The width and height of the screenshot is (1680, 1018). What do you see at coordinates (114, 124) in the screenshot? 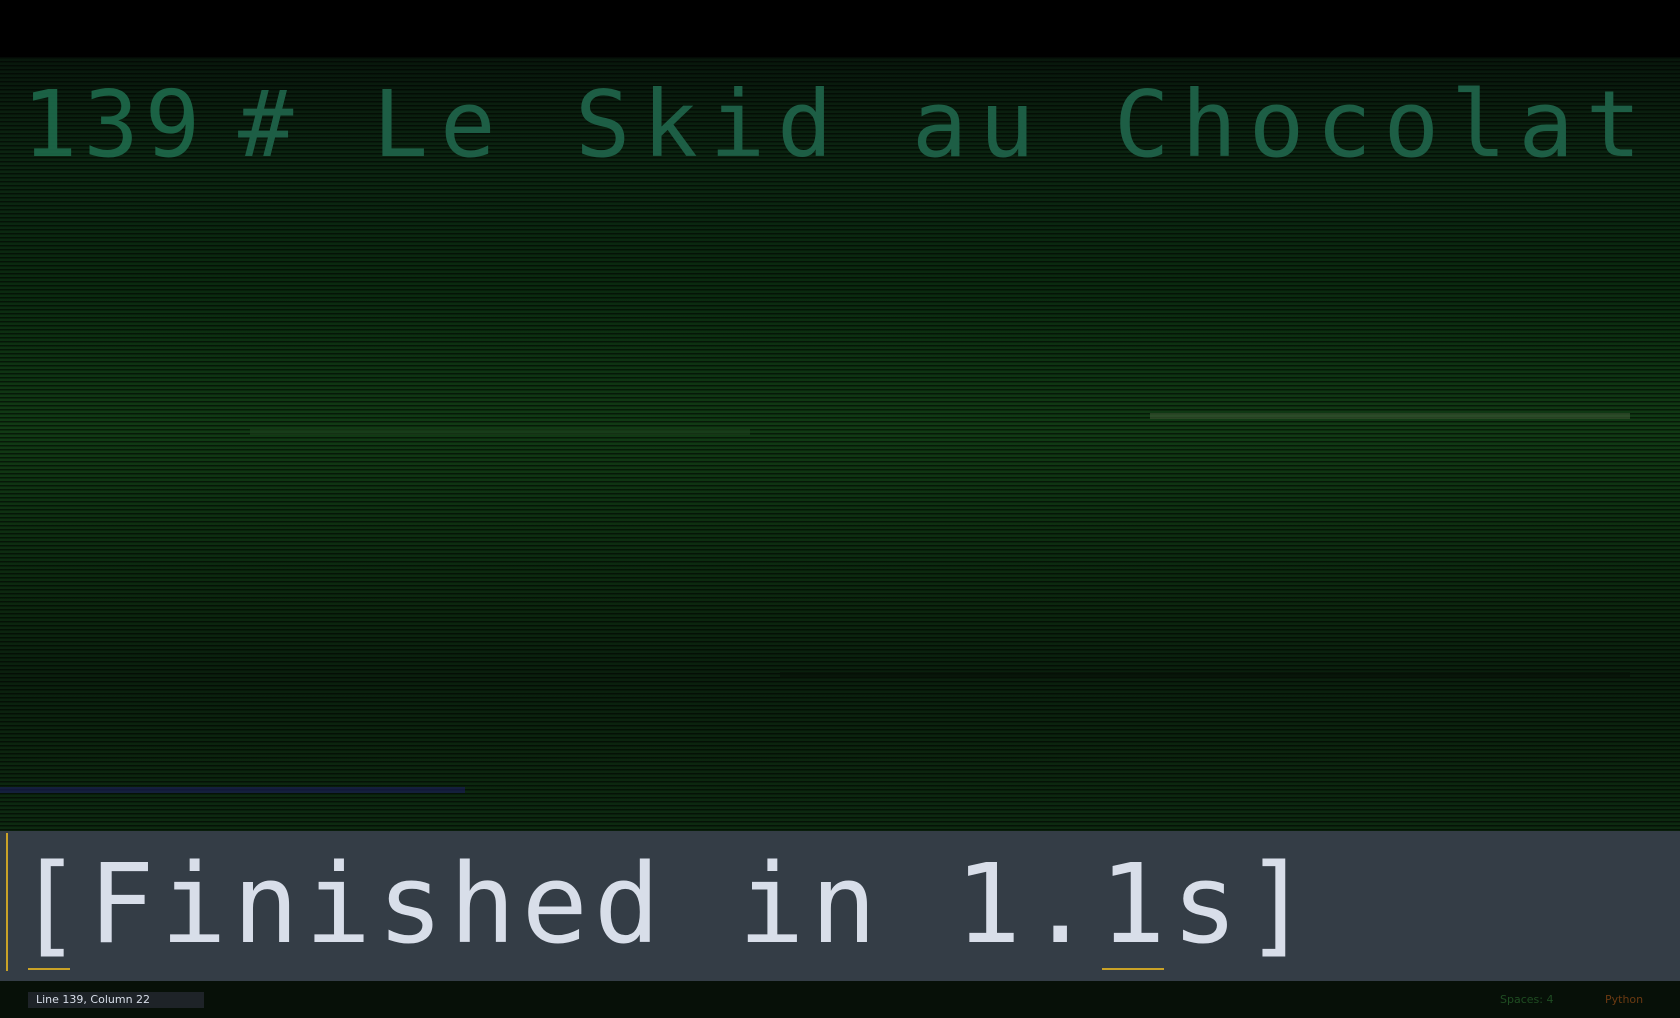
I see `line-number: 139` at bounding box center [114, 124].